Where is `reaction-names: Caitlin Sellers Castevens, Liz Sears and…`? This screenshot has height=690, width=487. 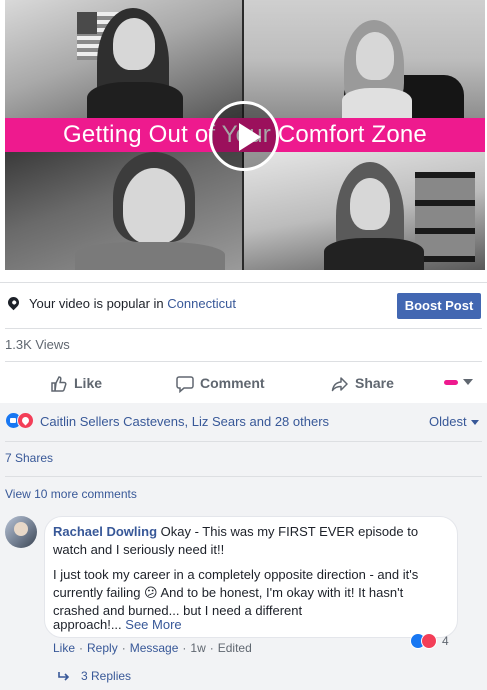
reaction-names: Caitlin Sellers Castevens, Liz Sears and… is located at coordinates (184, 421).